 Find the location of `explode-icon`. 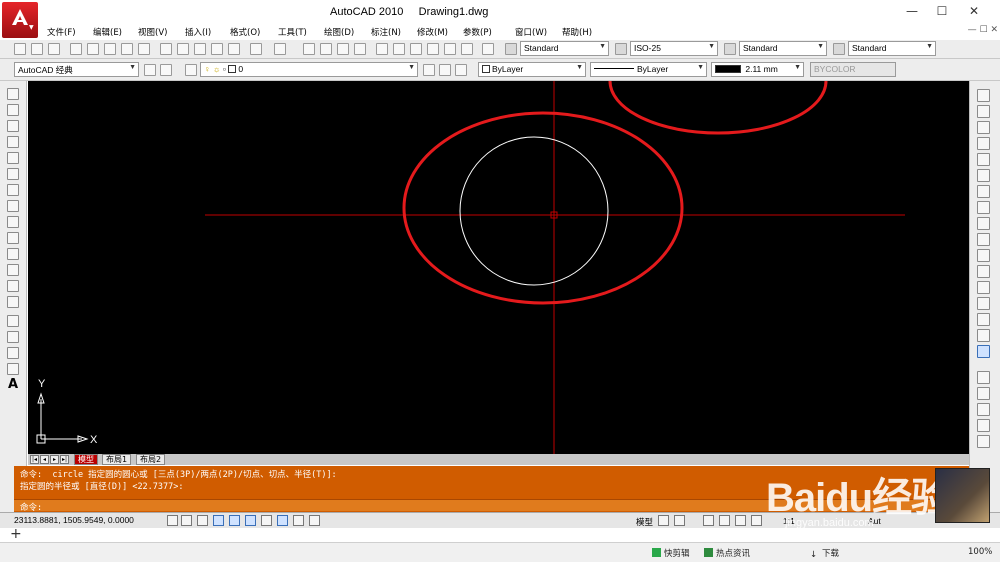

explode-icon is located at coordinates (983, 351).